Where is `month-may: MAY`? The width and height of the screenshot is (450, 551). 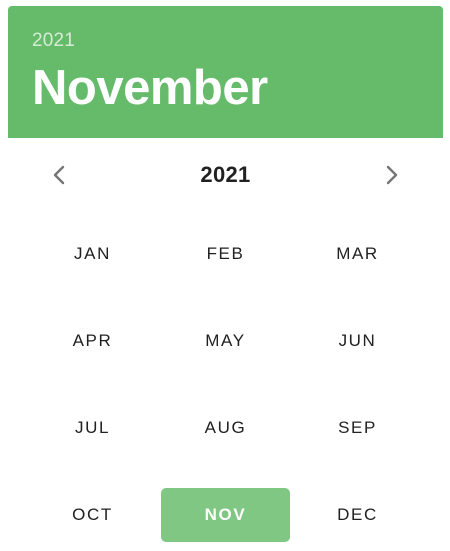
month-may: MAY is located at coordinates (225, 341).